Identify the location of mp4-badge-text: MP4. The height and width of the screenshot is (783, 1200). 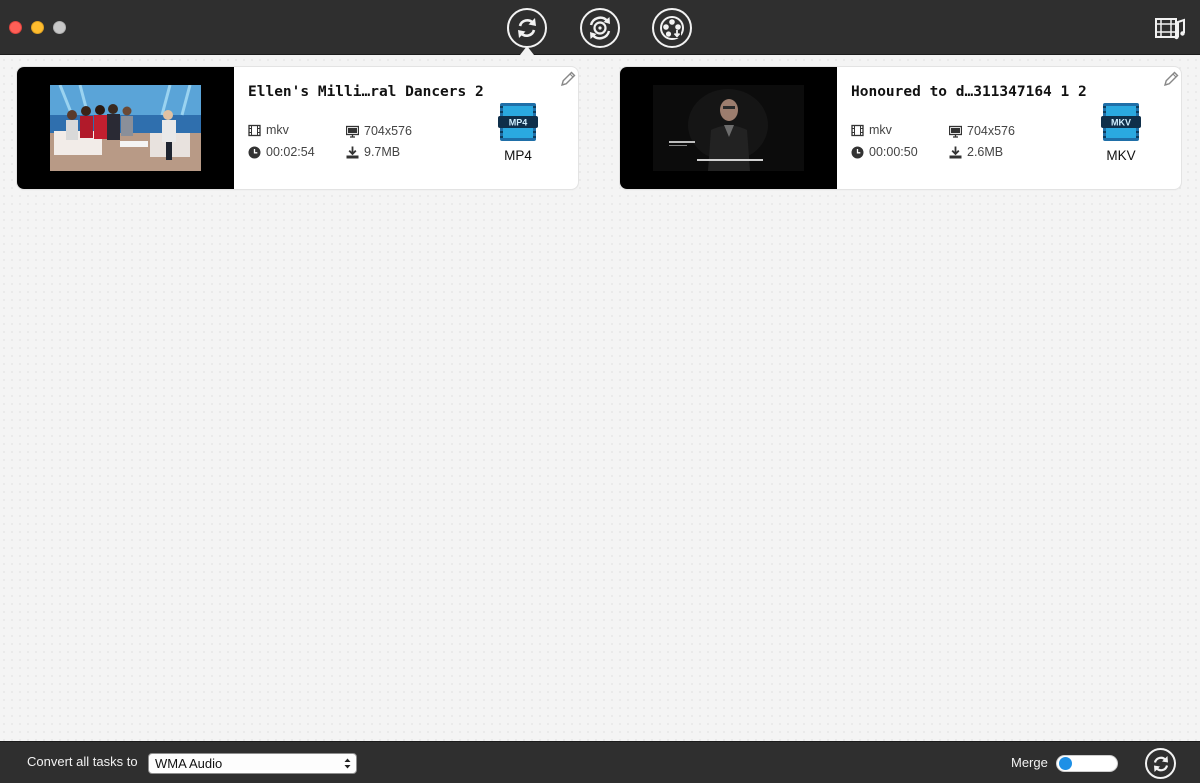
(518, 123).